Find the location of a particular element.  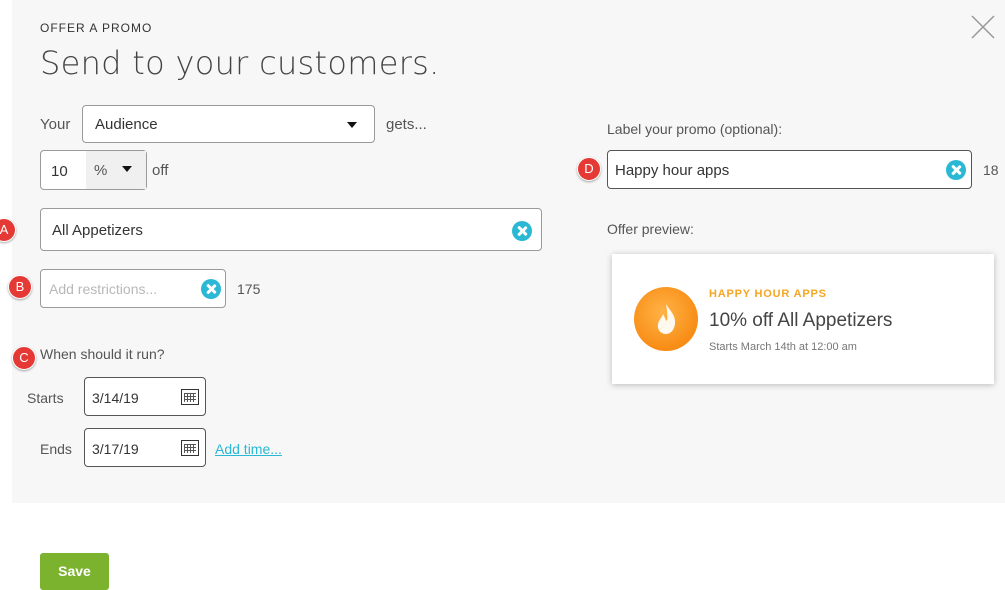

ends-date-value: 3/17/19 is located at coordinates (115, 449).